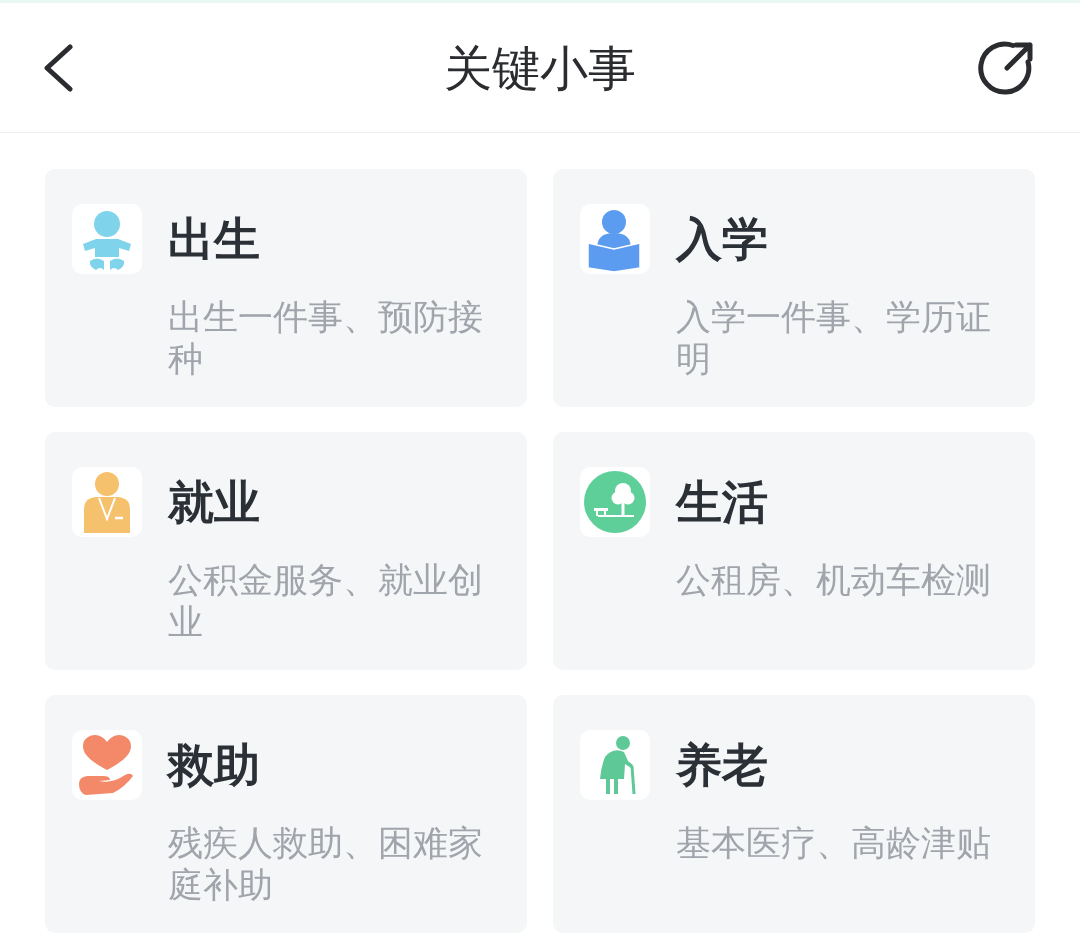  I want to click on reader-icon, so click(615, 239).